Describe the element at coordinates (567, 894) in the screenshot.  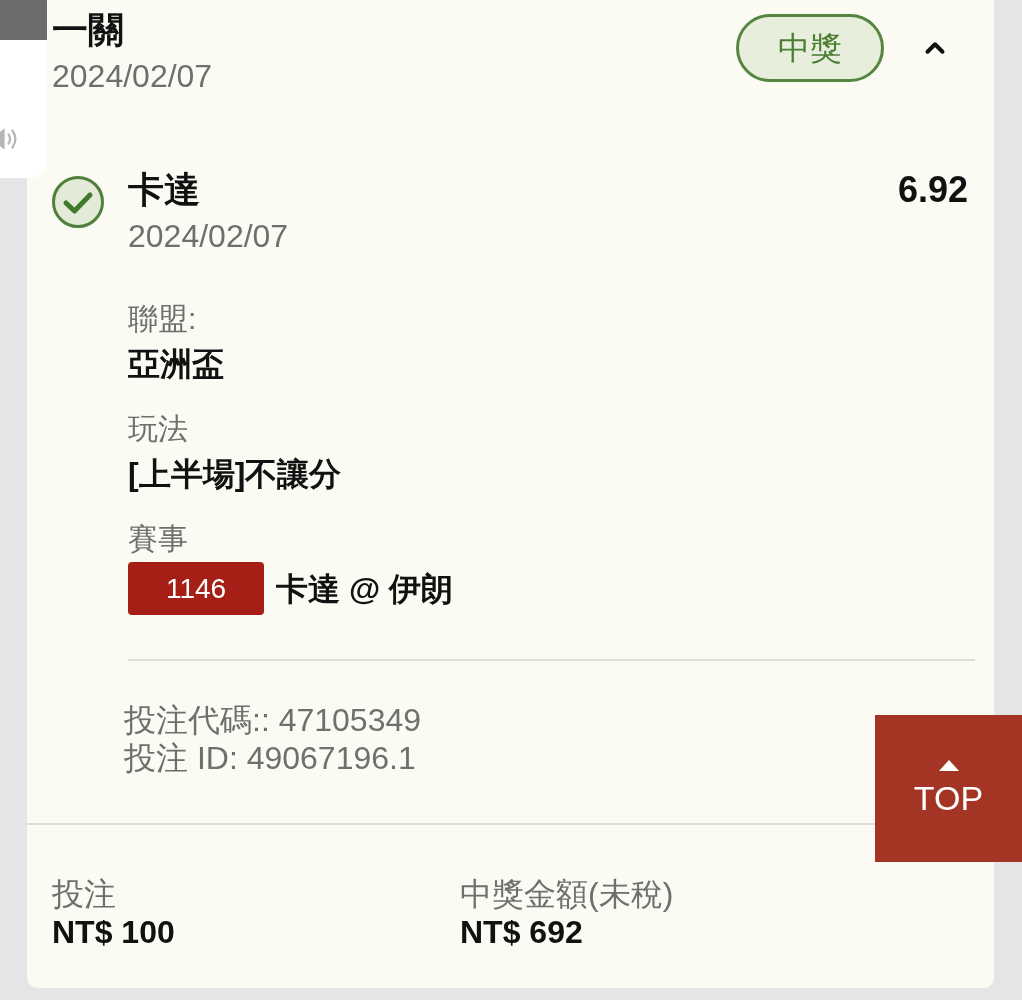
I see `summary-label: 中獎金額(未稅)` at that location.